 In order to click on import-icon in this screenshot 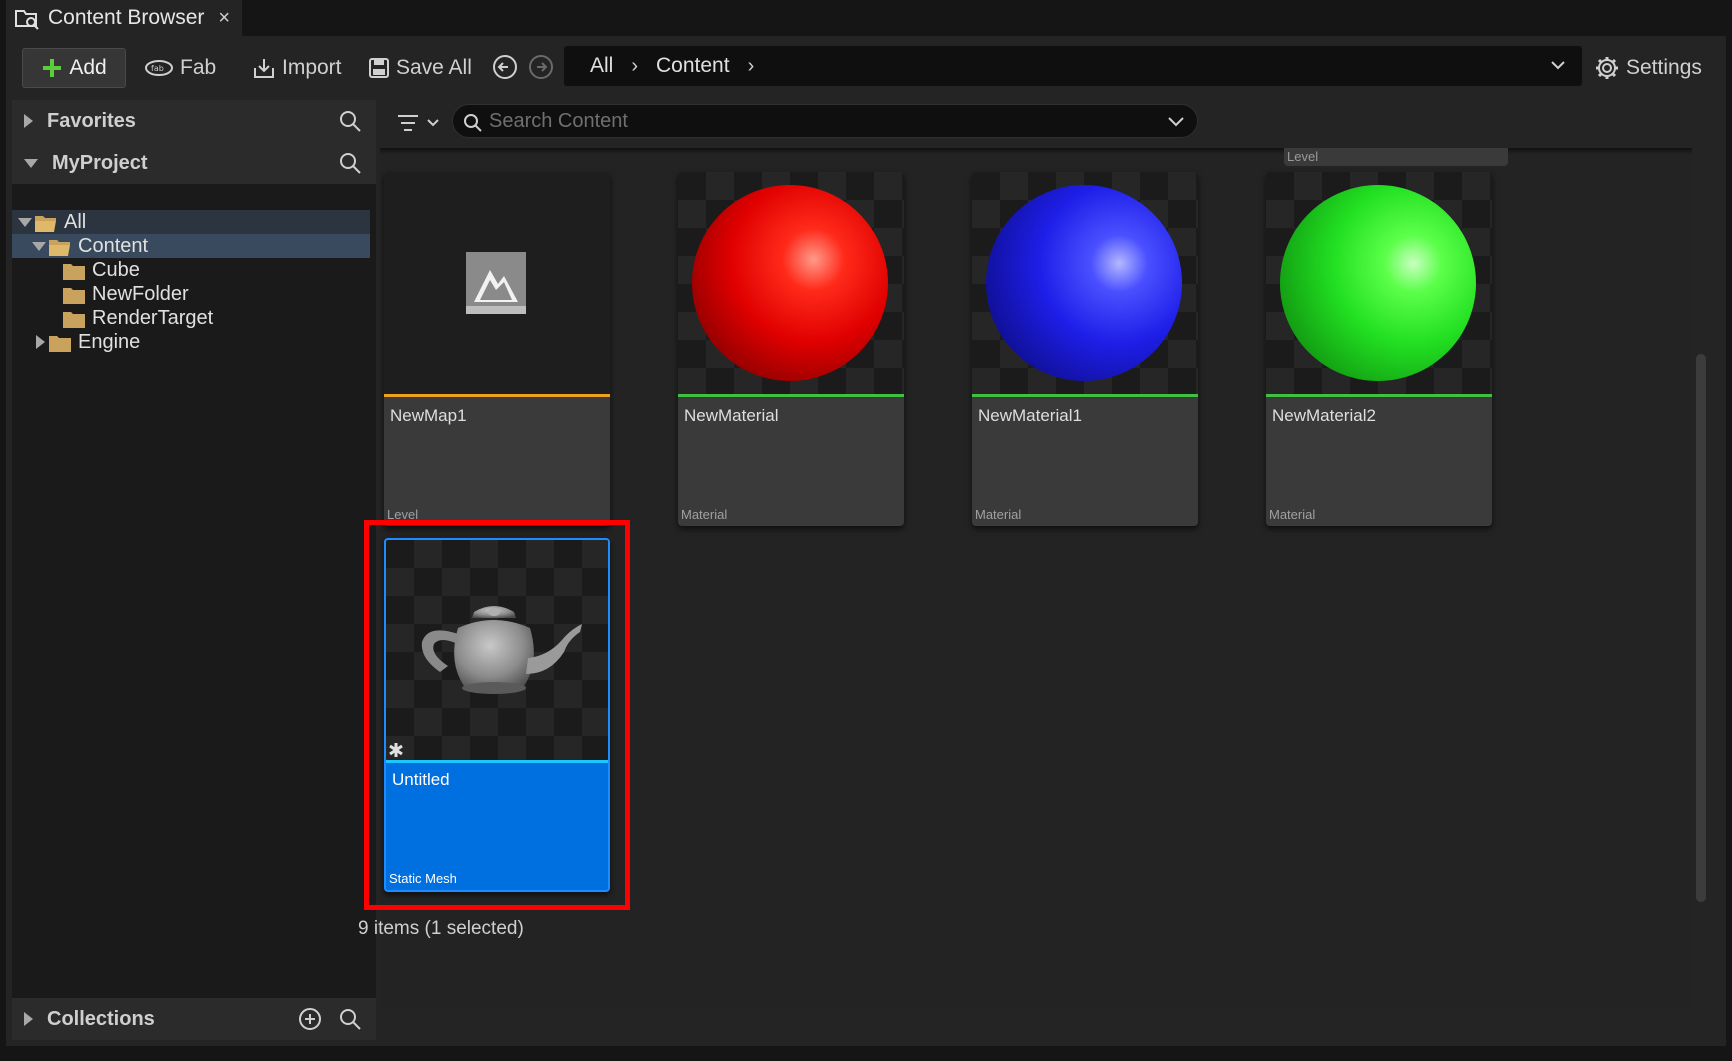, I will do `click(264, 68)`.